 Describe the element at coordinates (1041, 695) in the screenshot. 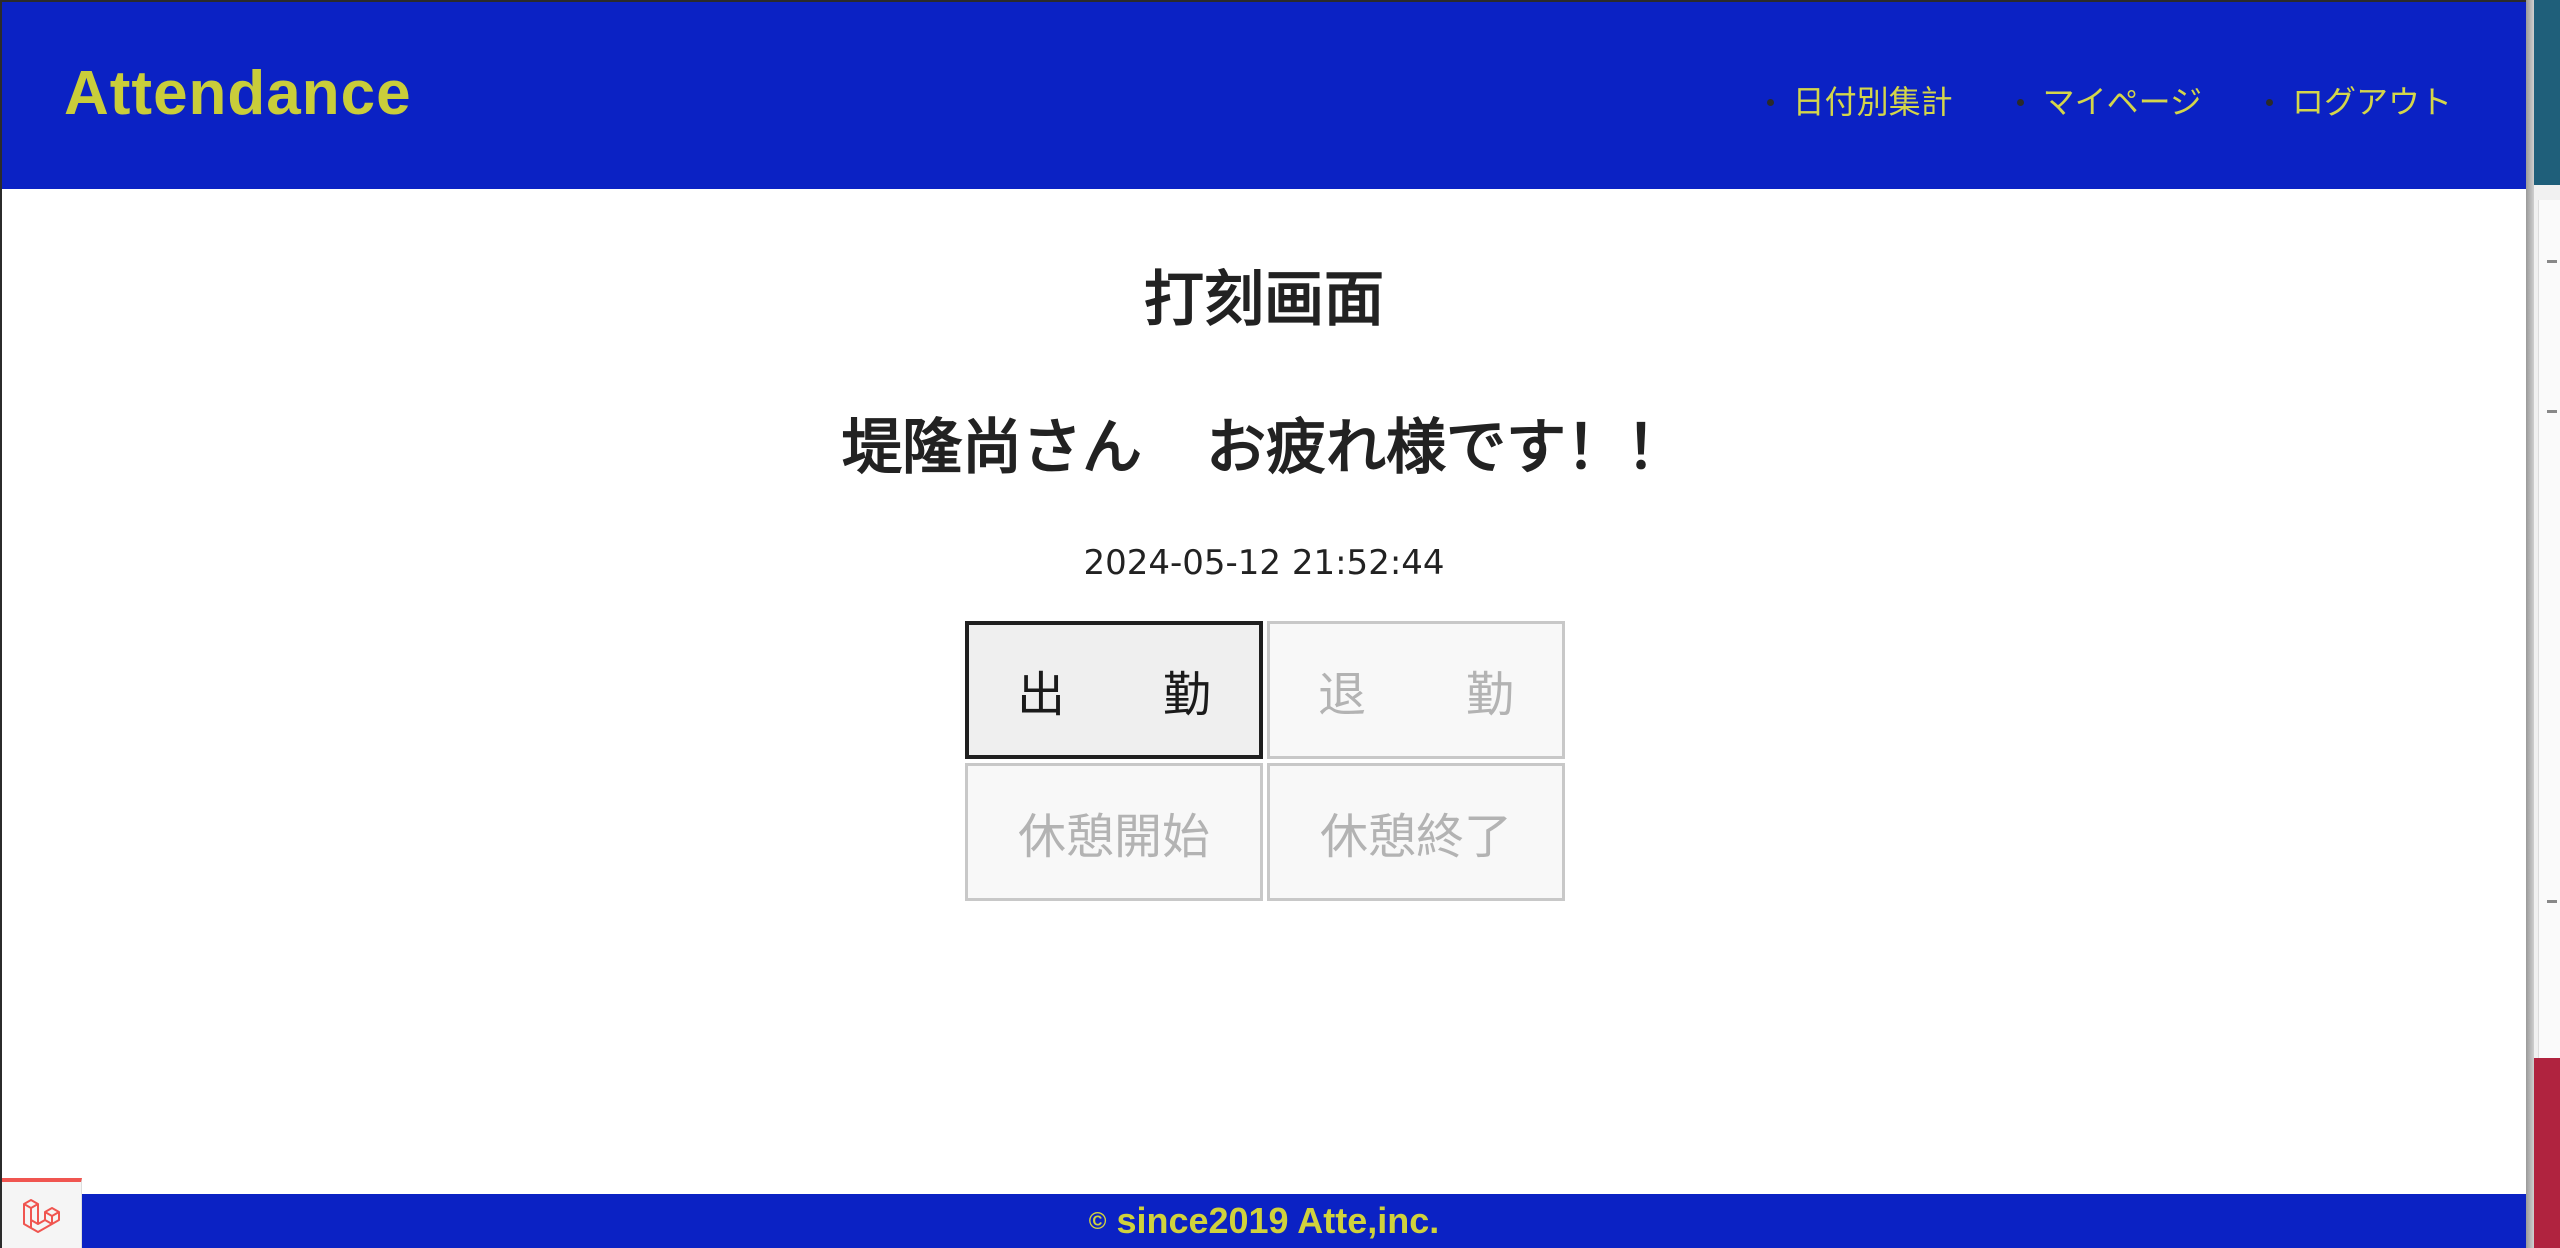

I see `clock-in-label-left: 出` at that location.